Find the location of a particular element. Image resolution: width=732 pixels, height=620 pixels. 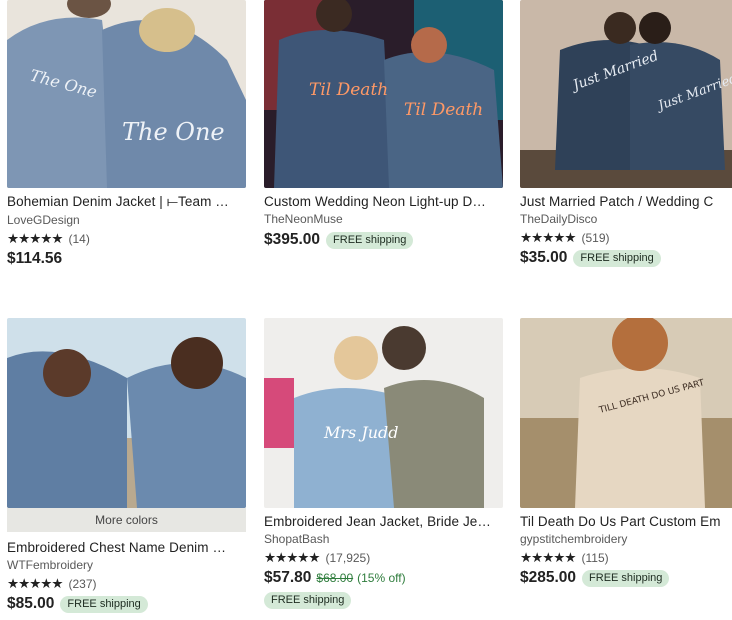

price: $285.00 is located at coordinates (548, 577).